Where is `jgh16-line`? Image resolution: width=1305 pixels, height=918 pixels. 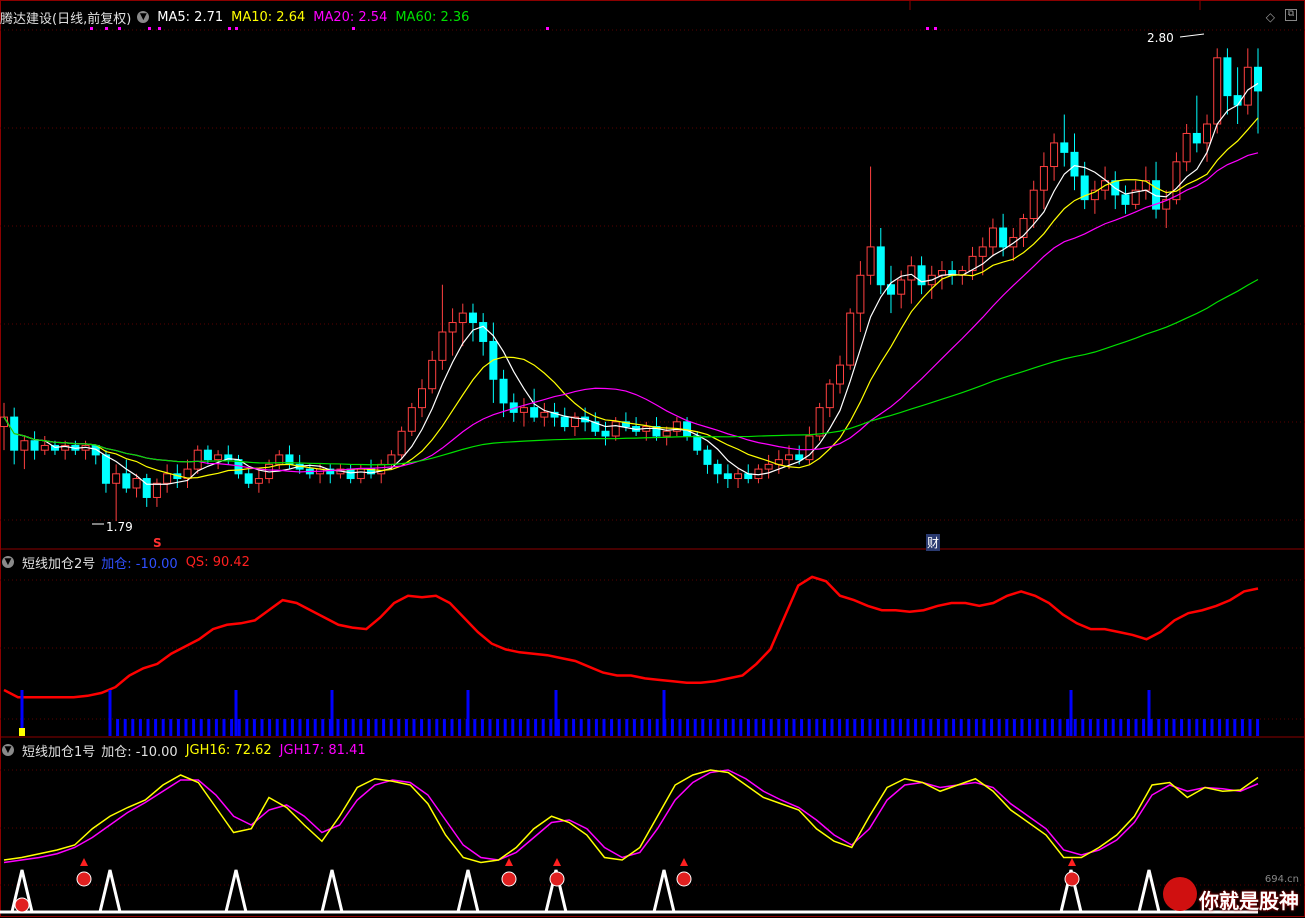 jgh16-line is located at coordinates (631, 816).